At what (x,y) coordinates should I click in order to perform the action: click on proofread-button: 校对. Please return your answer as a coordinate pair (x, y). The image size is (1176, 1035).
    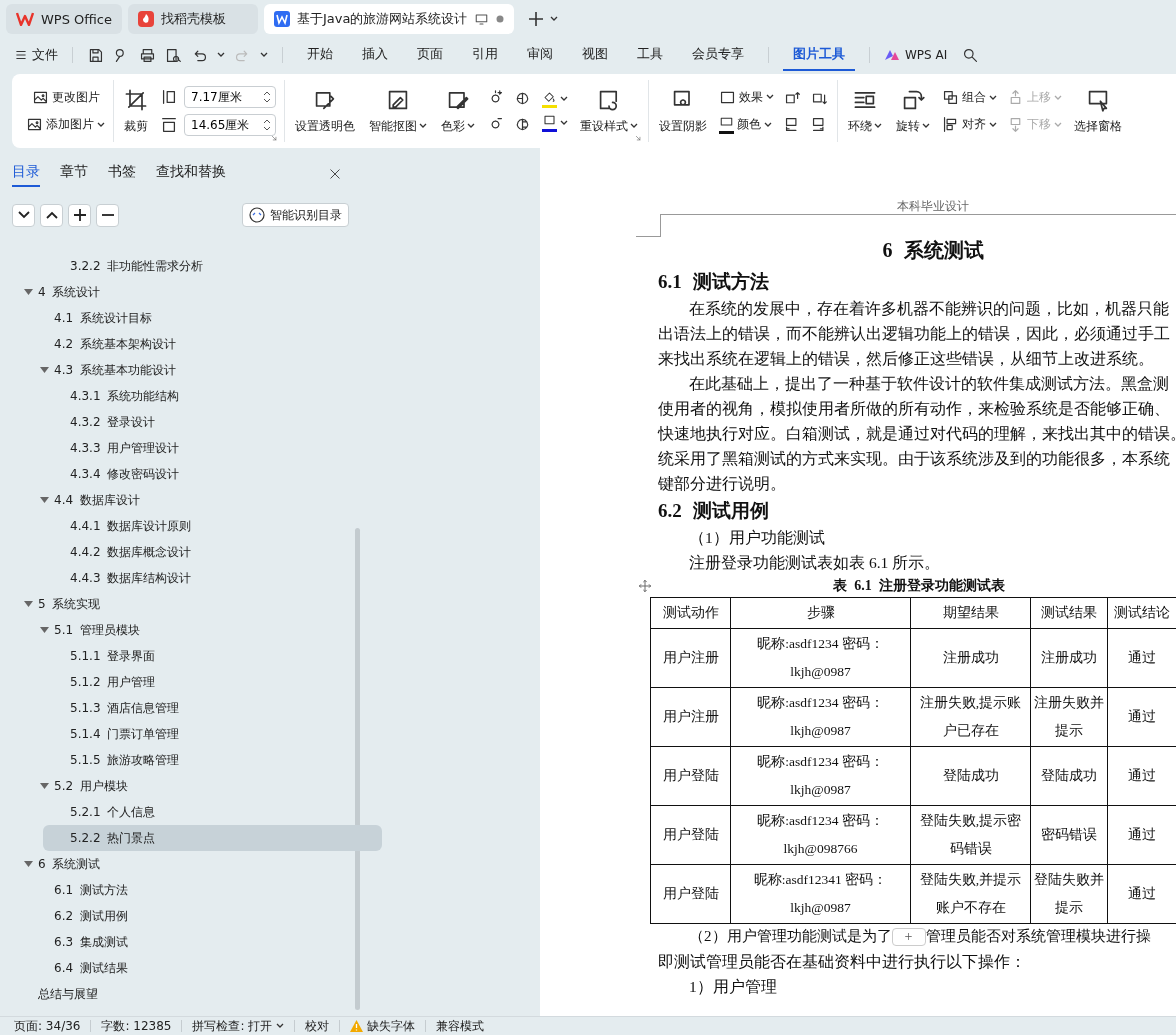
    Looking at the image, I should click on (317, 1026).